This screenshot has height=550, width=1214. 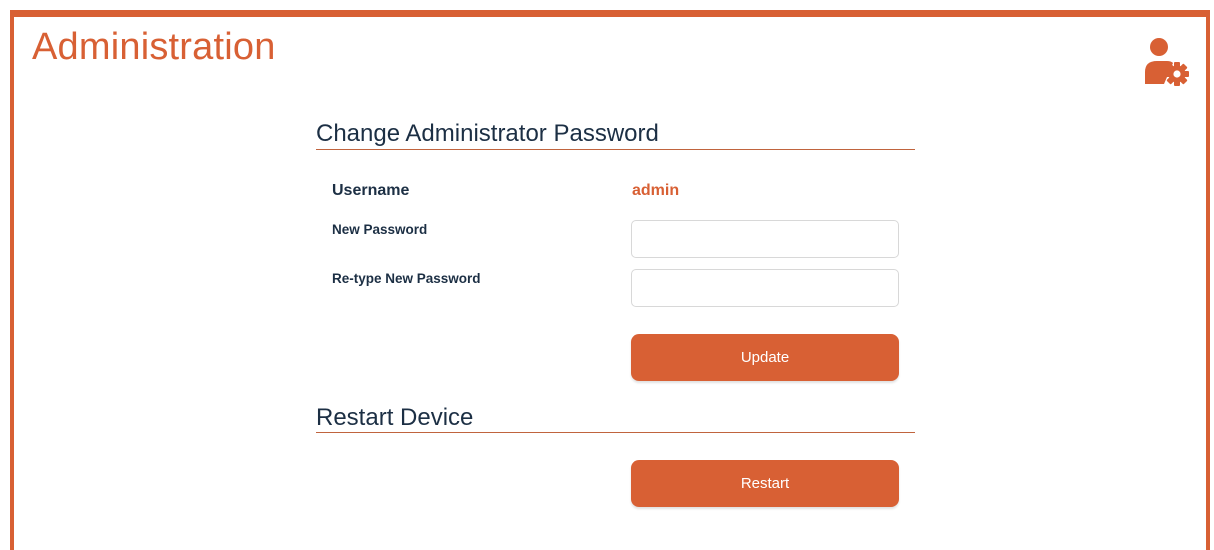 What do you see at coordinates (406, 278) in the screenshot?
I see `retype-password-label: Re-type New Password` at bounding box center [406, 278].